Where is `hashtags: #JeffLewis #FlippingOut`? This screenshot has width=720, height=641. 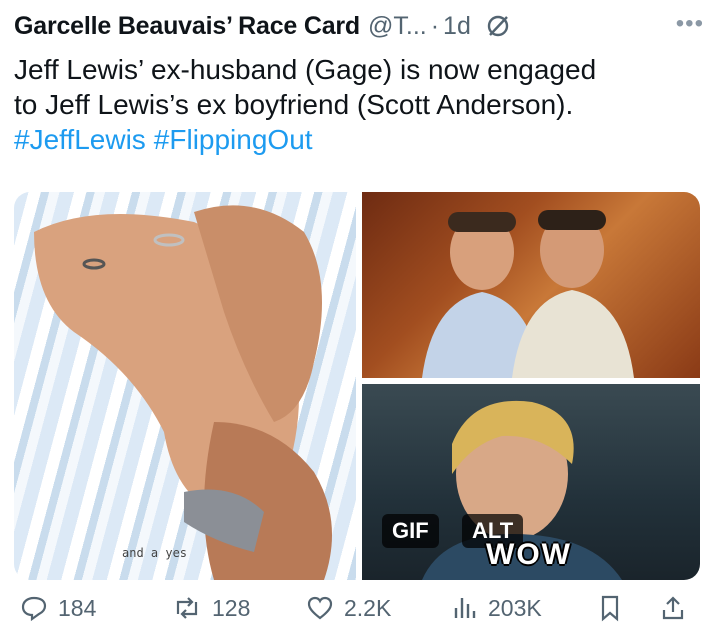 hashtags: #JeffLewis #FlippingOut is located at coordinates (359, 139).